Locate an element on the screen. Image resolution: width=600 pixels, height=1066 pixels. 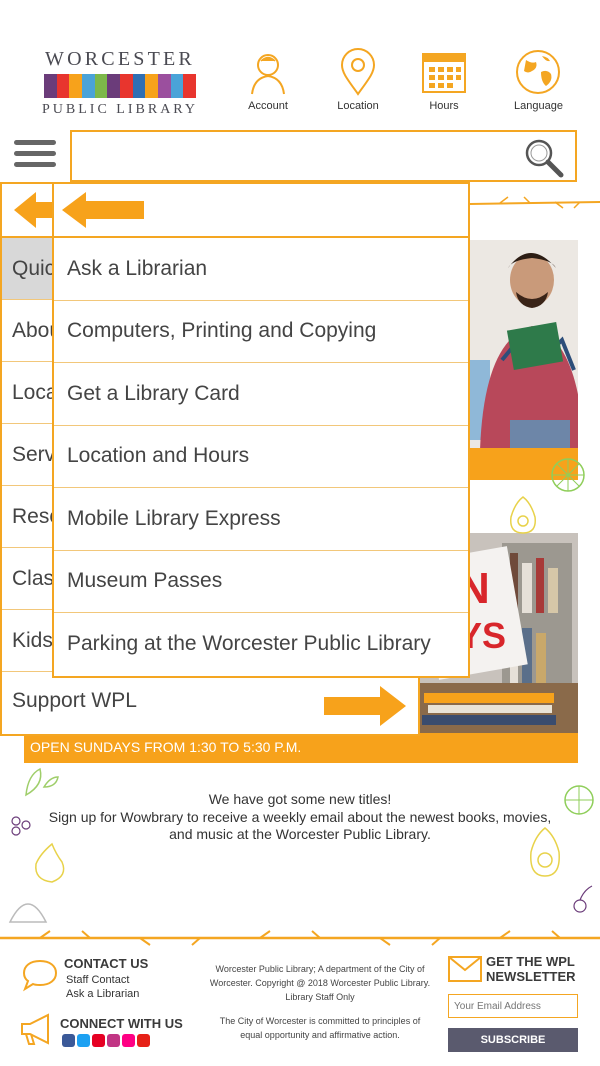
social-icons-row is located at coordinates (106, 1040).